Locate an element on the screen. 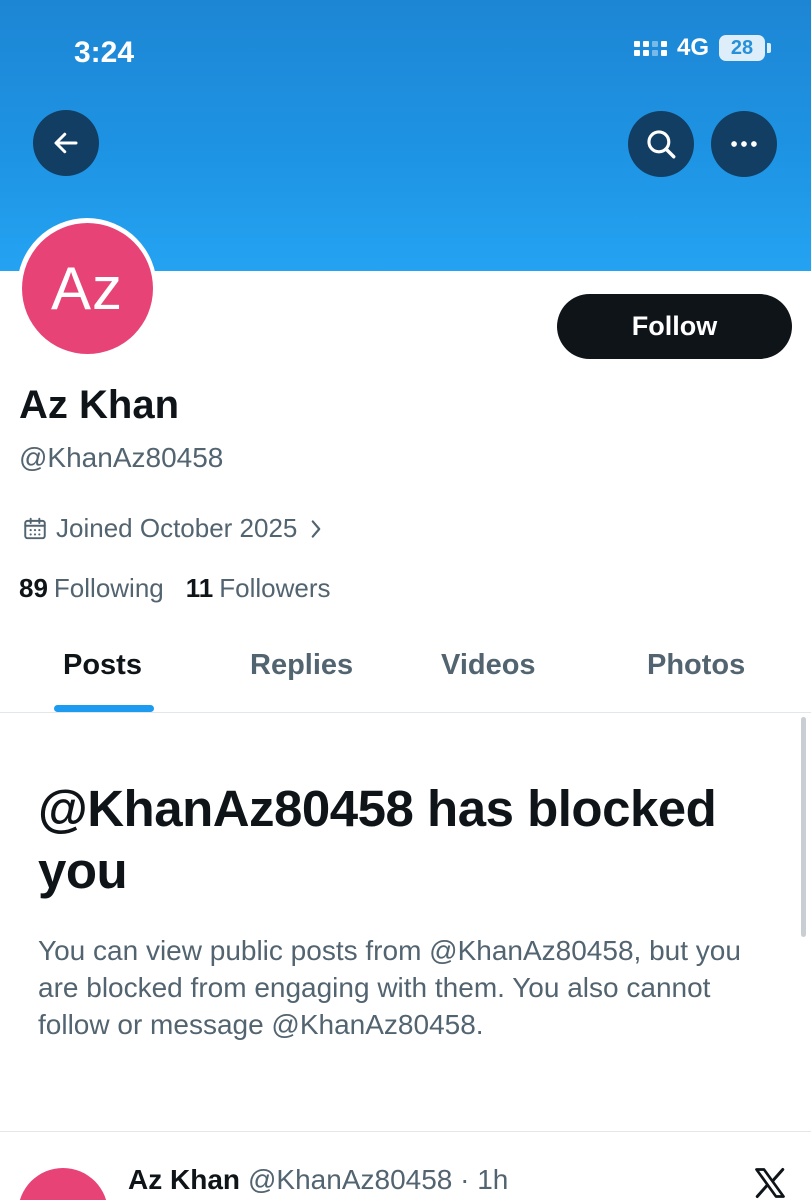 The height and width of the screenshot is (1200, 811). divider is located at coordinates (405, 1131).